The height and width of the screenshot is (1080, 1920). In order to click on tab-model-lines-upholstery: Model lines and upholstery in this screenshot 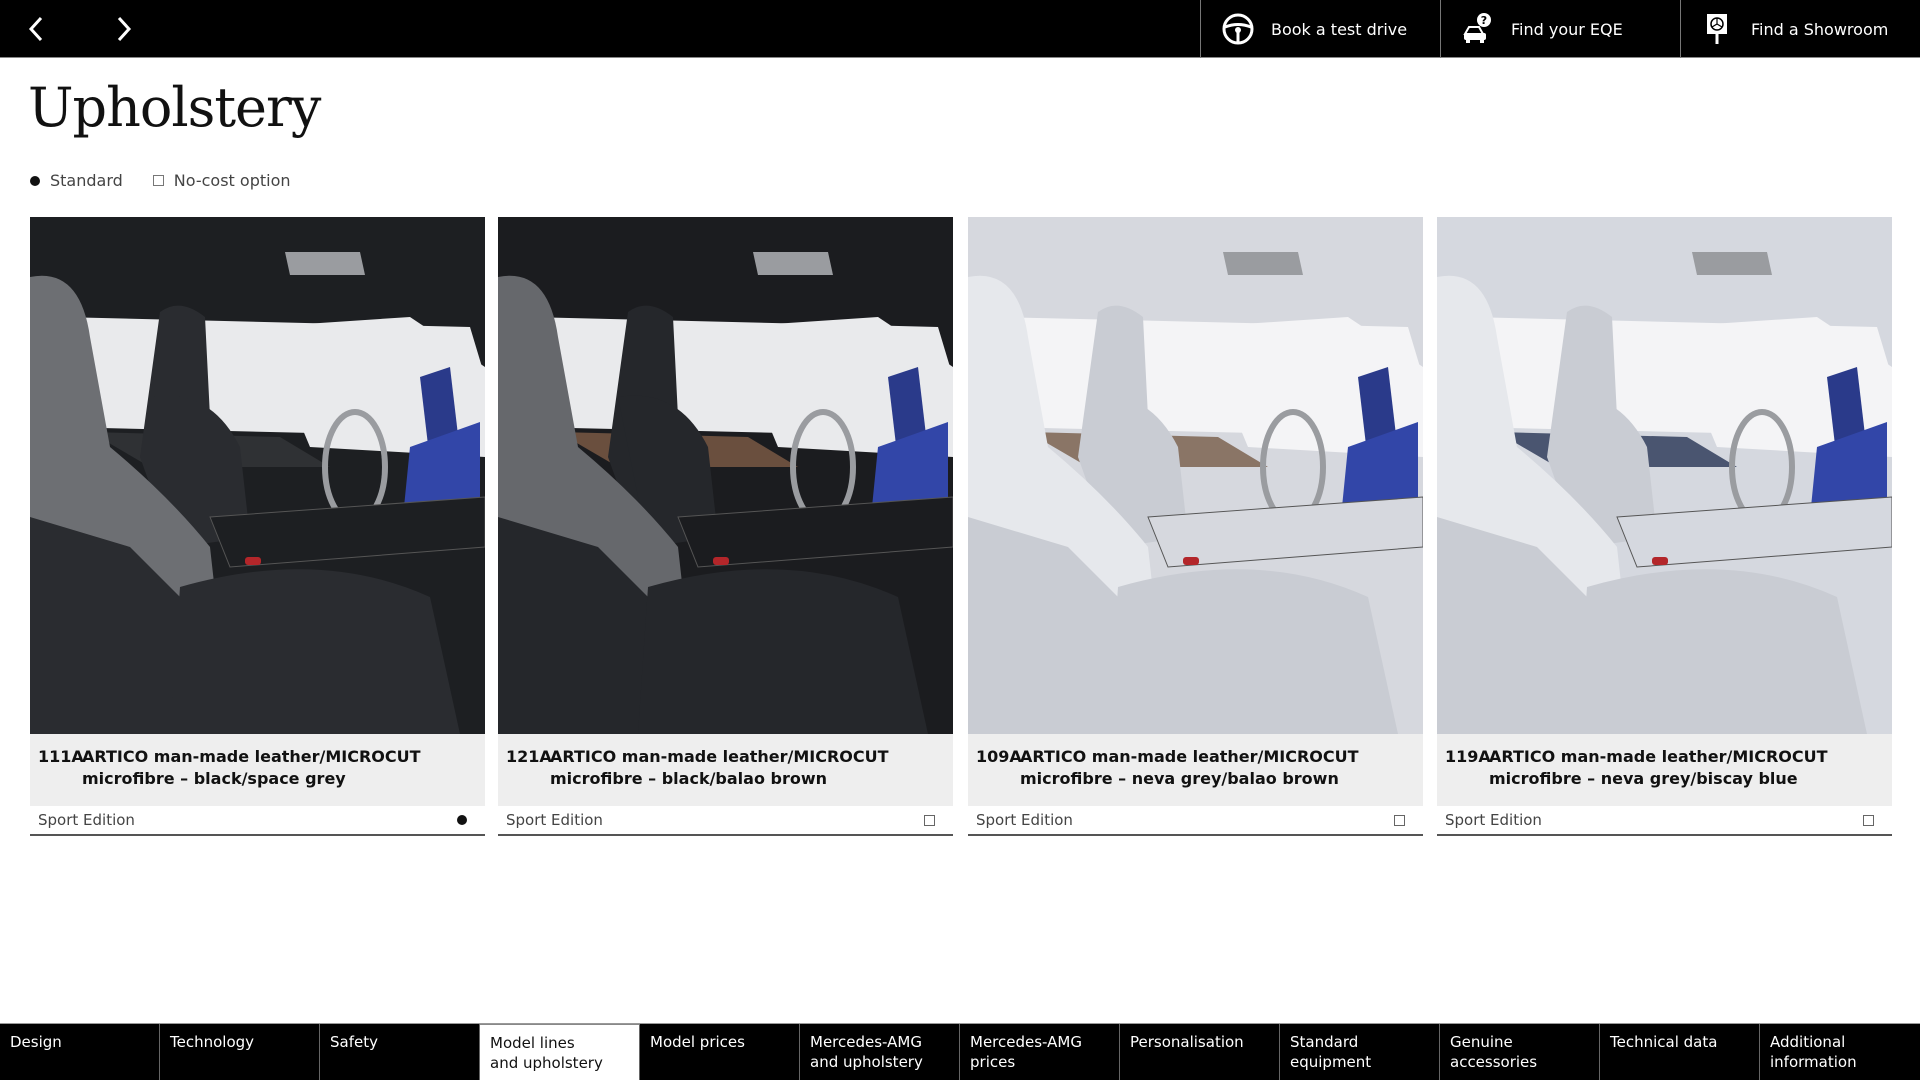, I will do `click(560, 1052)`.